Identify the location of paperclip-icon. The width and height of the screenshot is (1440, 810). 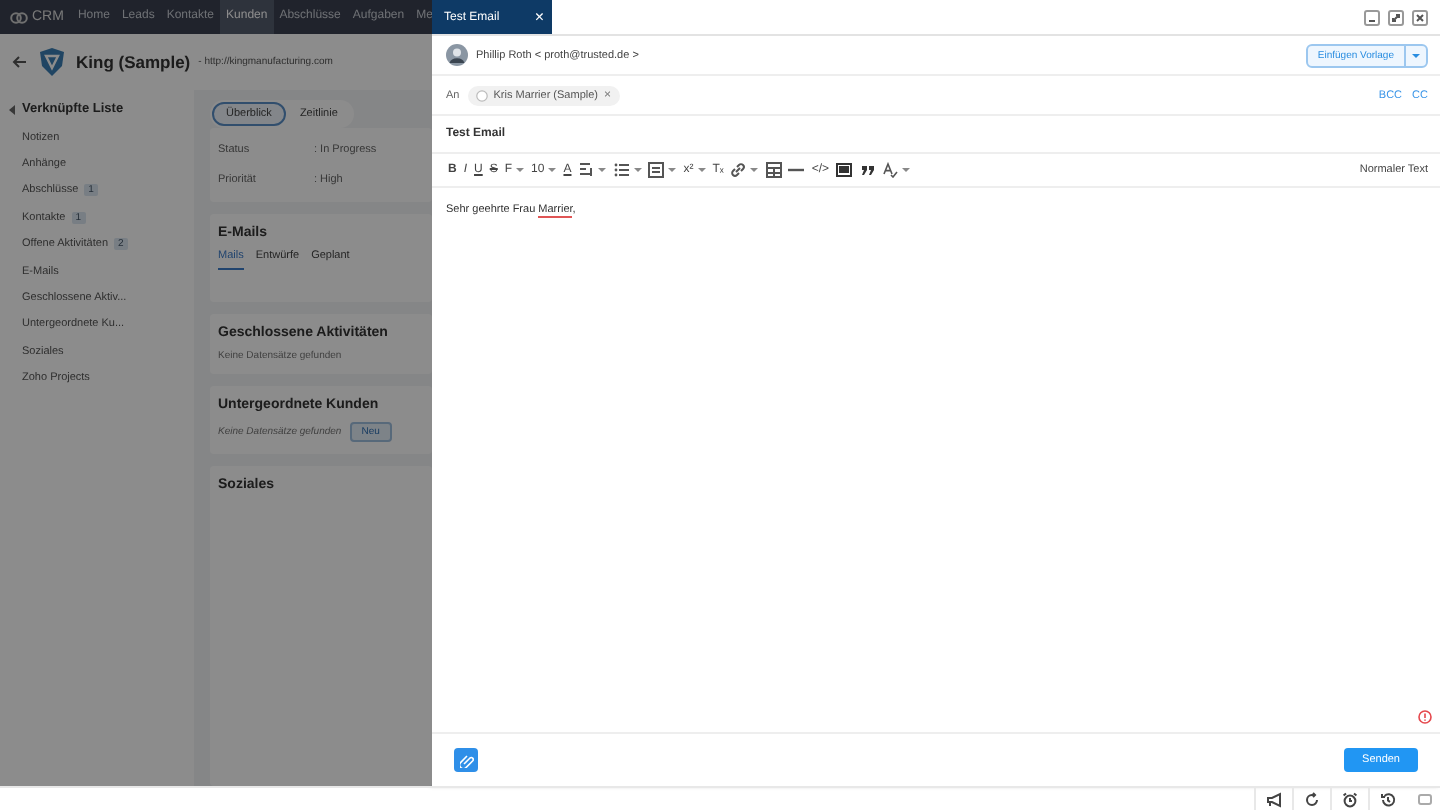
(466, 760).